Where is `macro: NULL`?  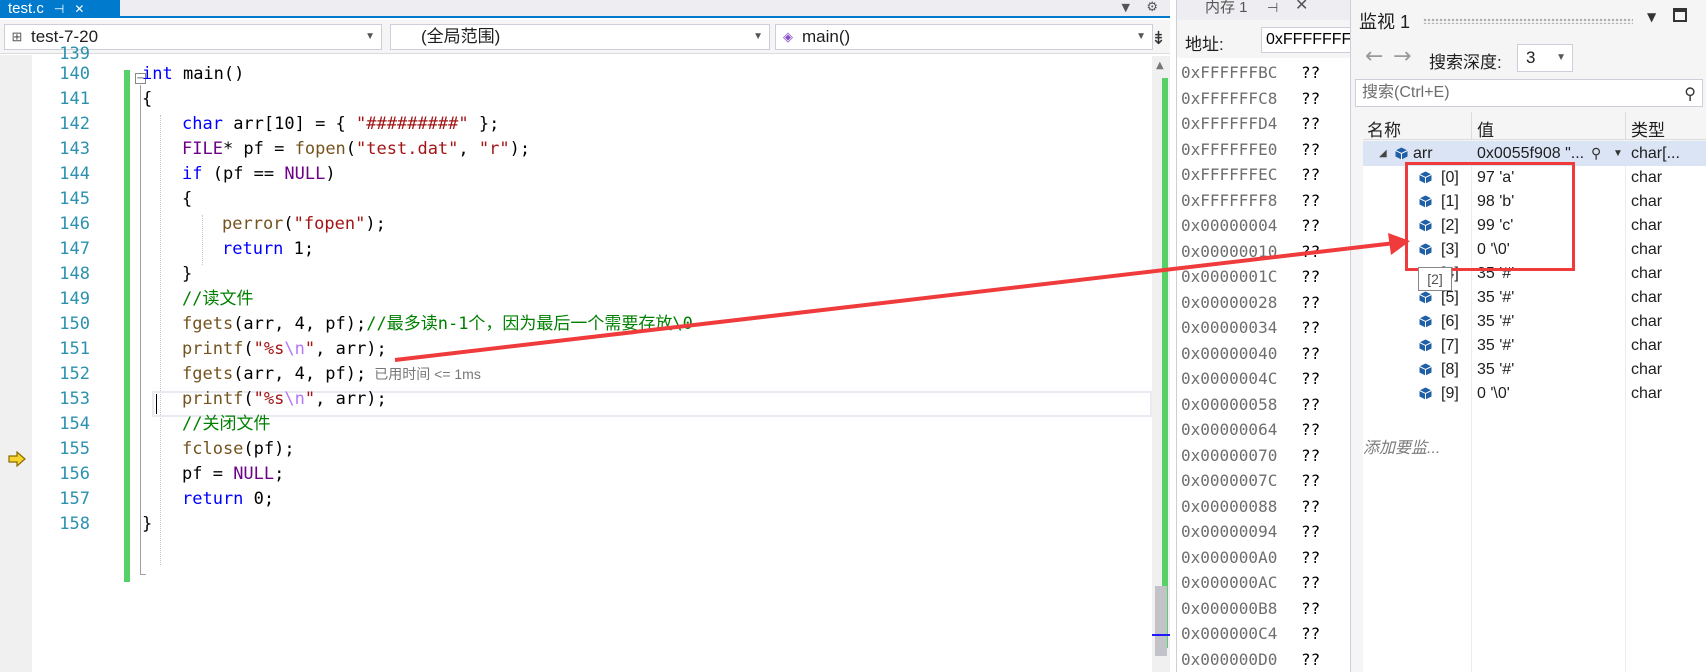 macro: NULL is located at coordinates (254, 474).